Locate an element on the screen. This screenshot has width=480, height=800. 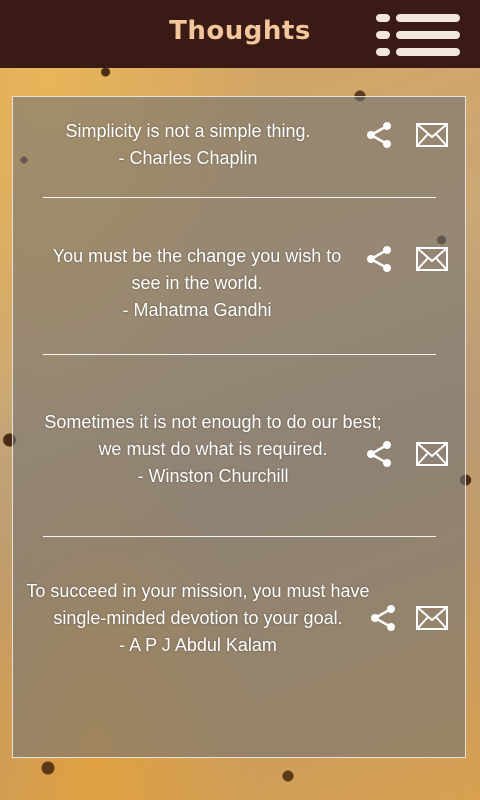
quote-line: we must do what is required. is located at coordinates (213, 449).